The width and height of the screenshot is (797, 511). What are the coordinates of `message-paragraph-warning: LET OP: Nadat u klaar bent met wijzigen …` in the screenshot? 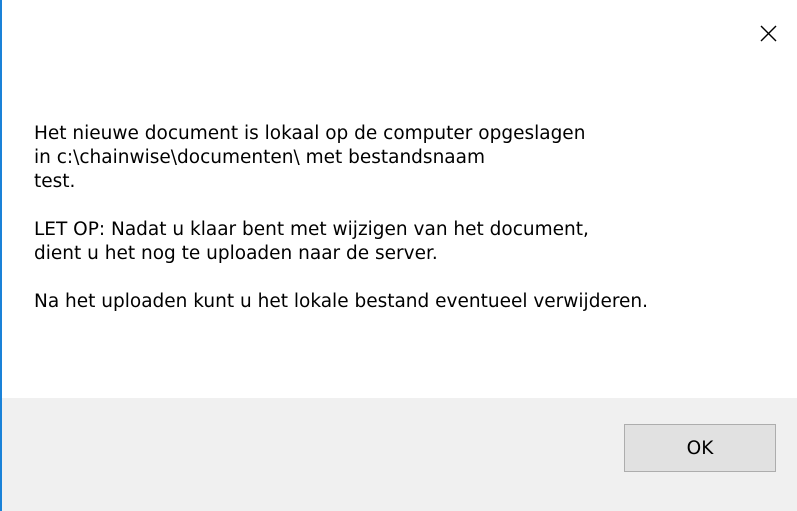 It's located at (404, 242).